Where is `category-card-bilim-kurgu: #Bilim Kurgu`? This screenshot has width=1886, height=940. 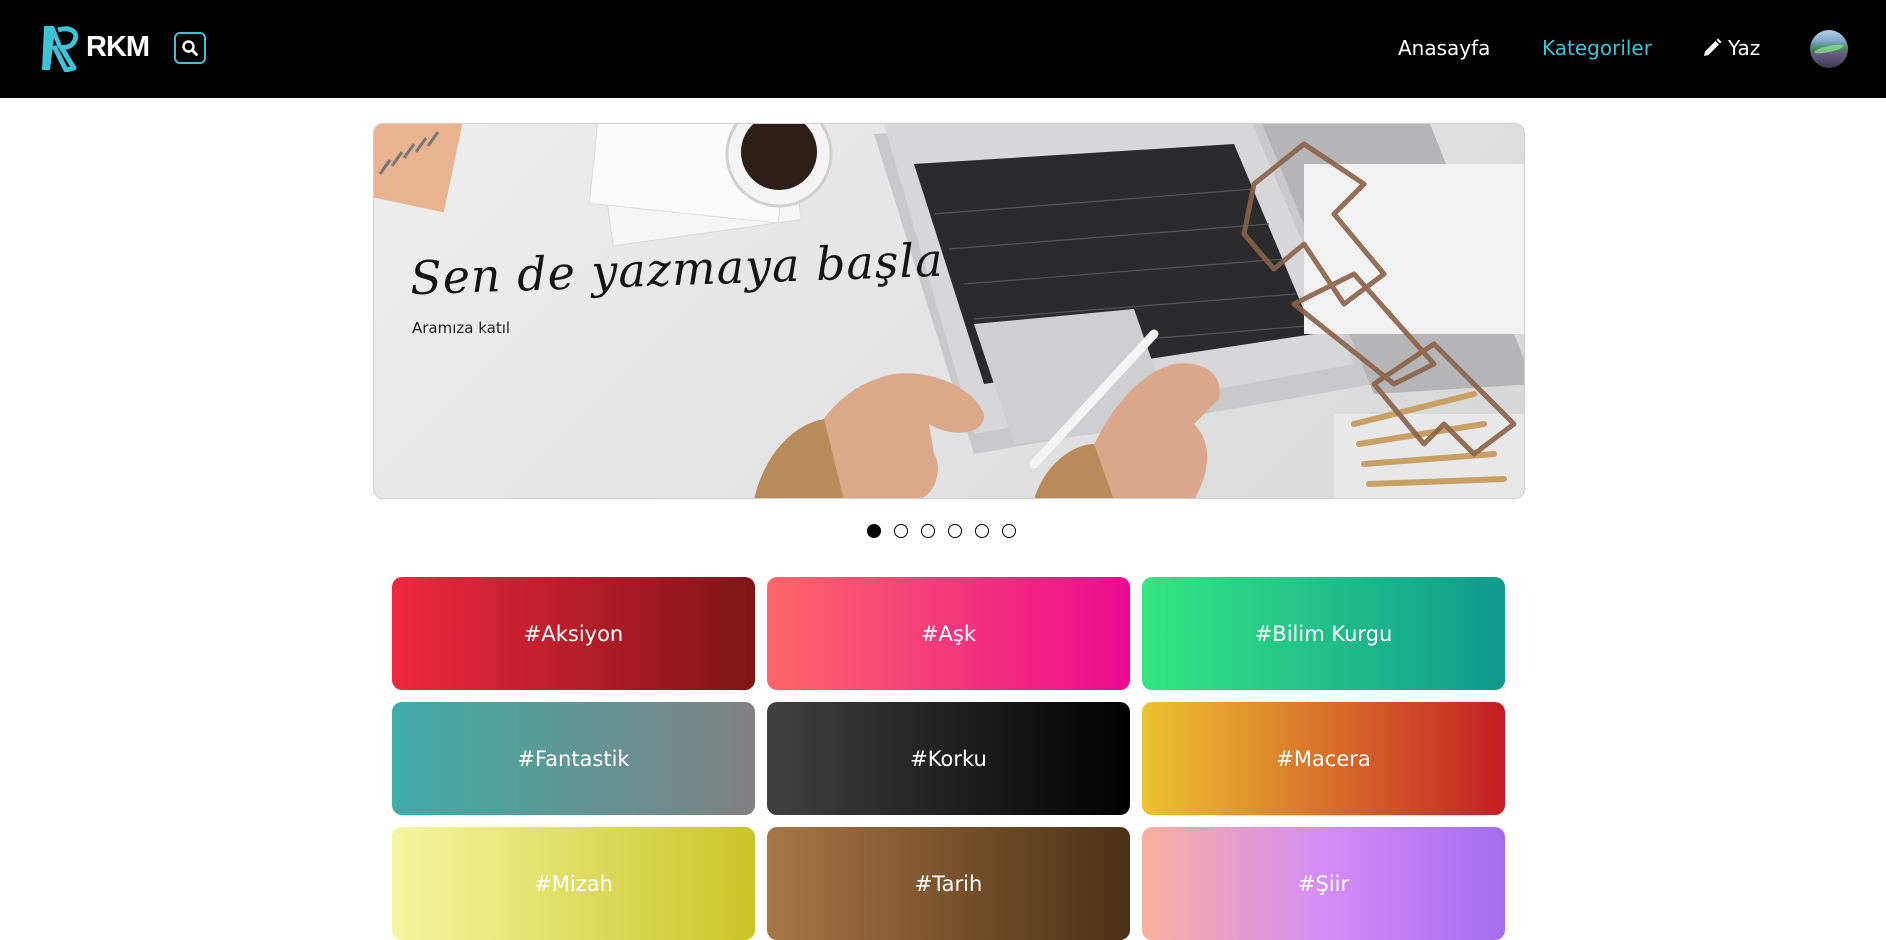 category-card-bilim-kurgu: #Bilim Kurgu is located at coordinates (1323, 633).